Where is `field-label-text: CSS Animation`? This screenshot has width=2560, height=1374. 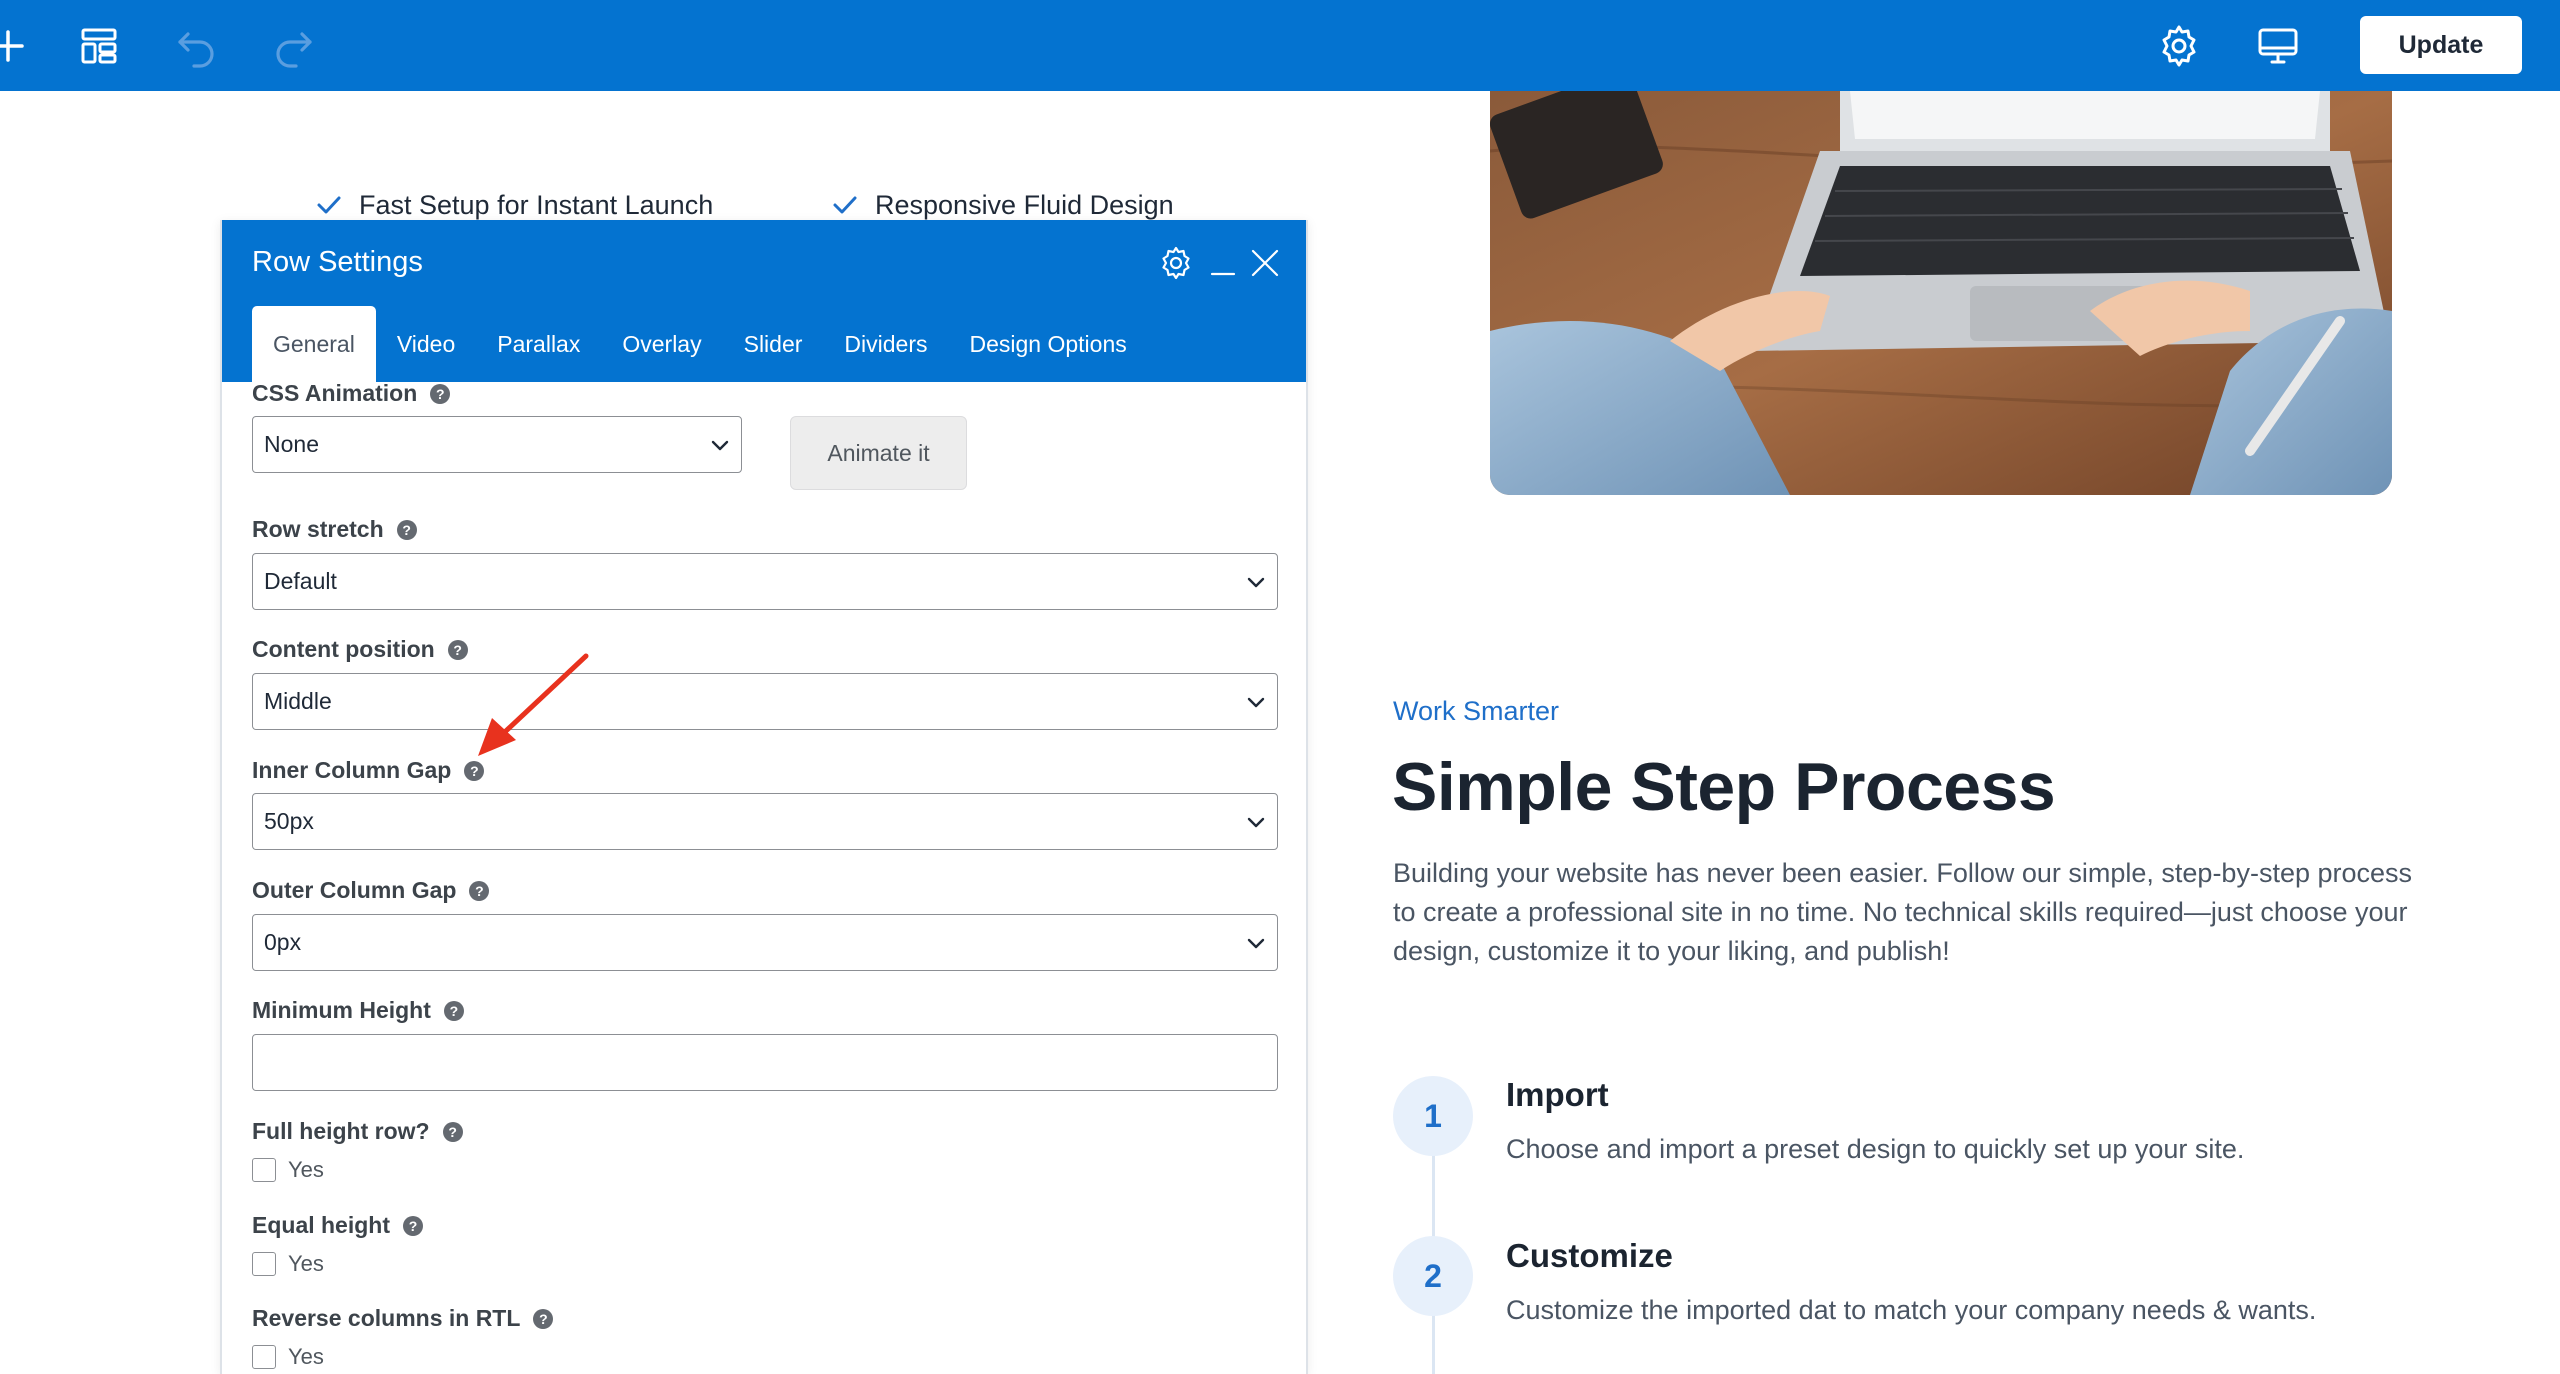 field-label-text: CSS Animation is located at coordinates (335, 393).